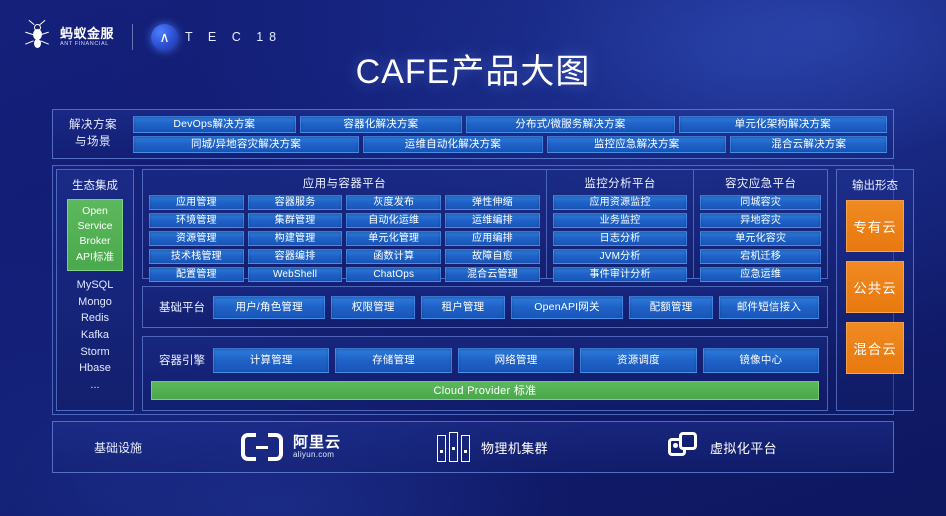 The image size is (946, 516). I want to click on app-container-platform-item-3-2: 应用编排, so click(492, 238).